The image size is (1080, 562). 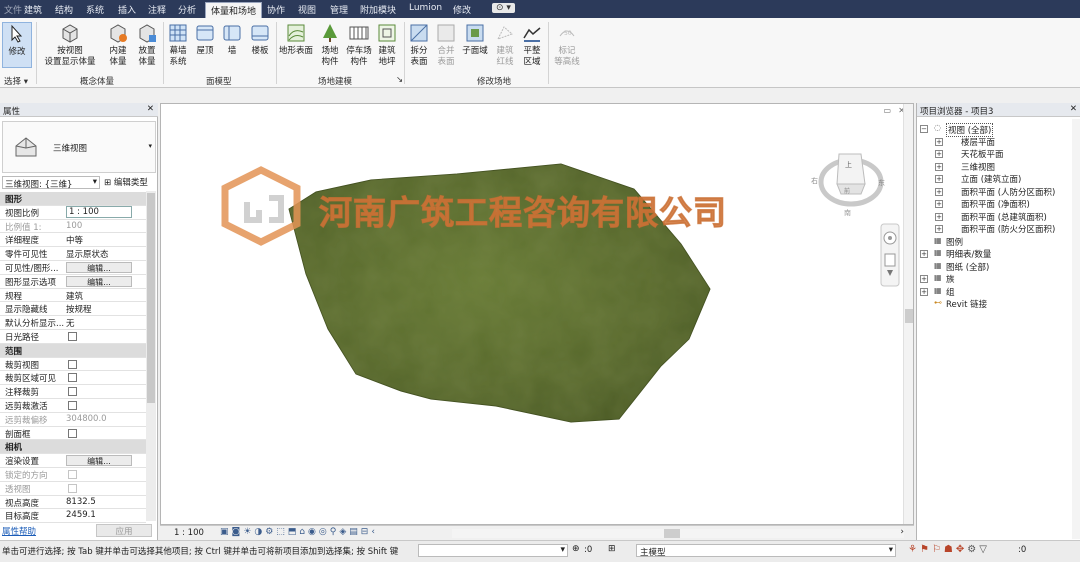 I want to click on analysis-icon: ◈, so click(x=344, y=532).